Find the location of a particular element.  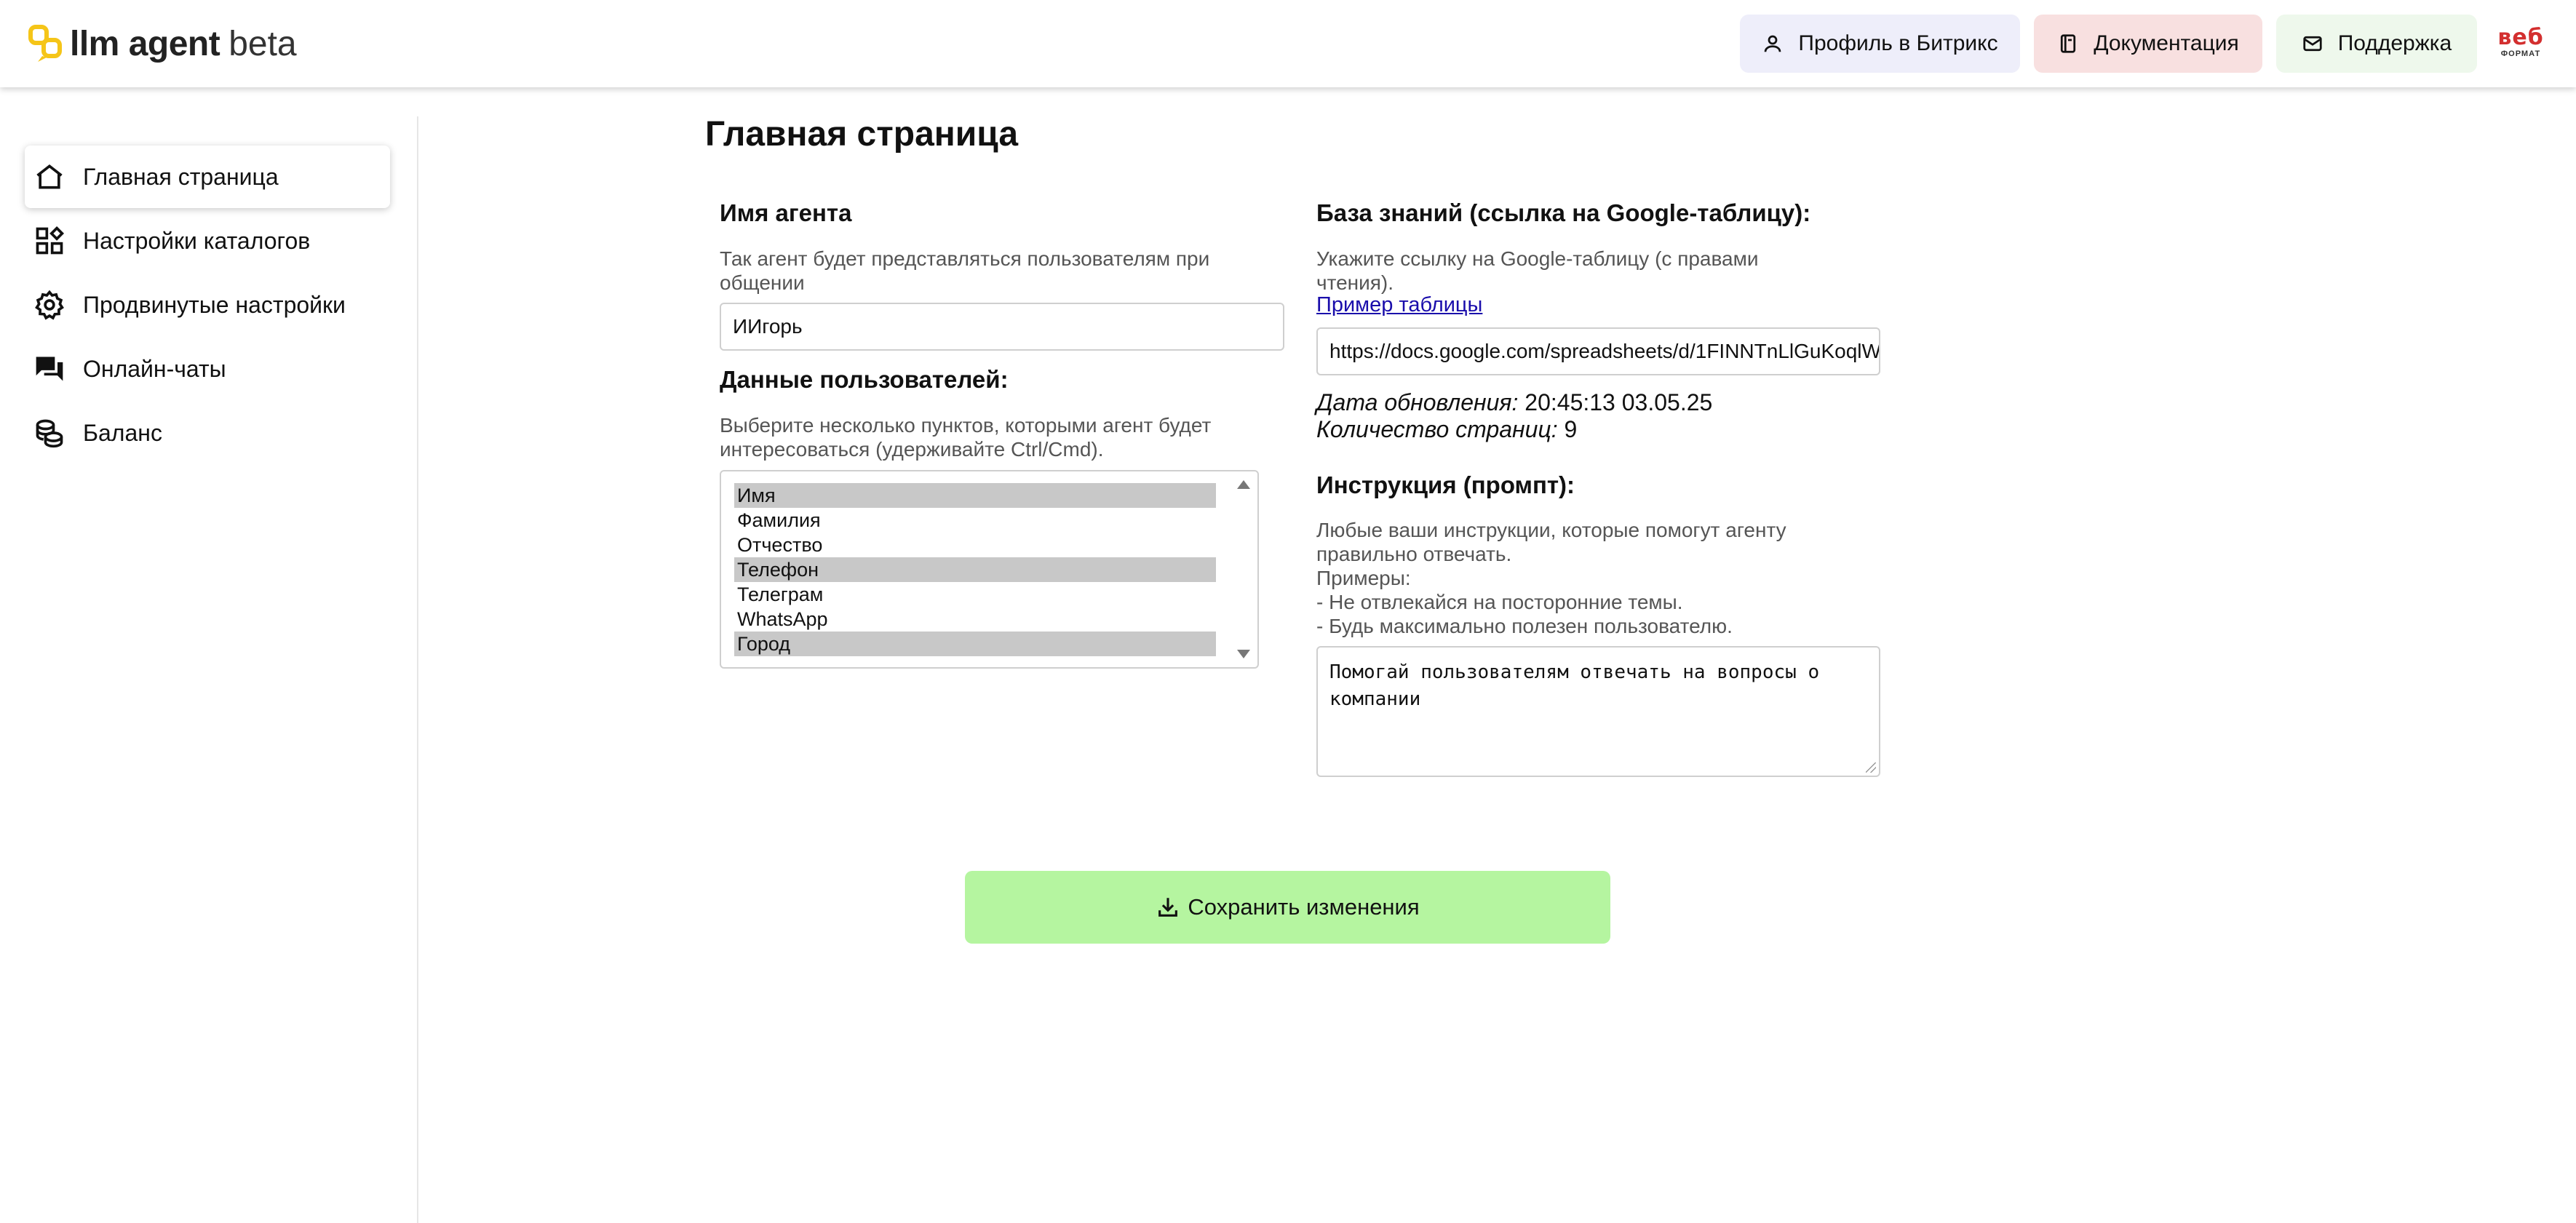

option-phone: Телефон is located at coordinates (975, 569).